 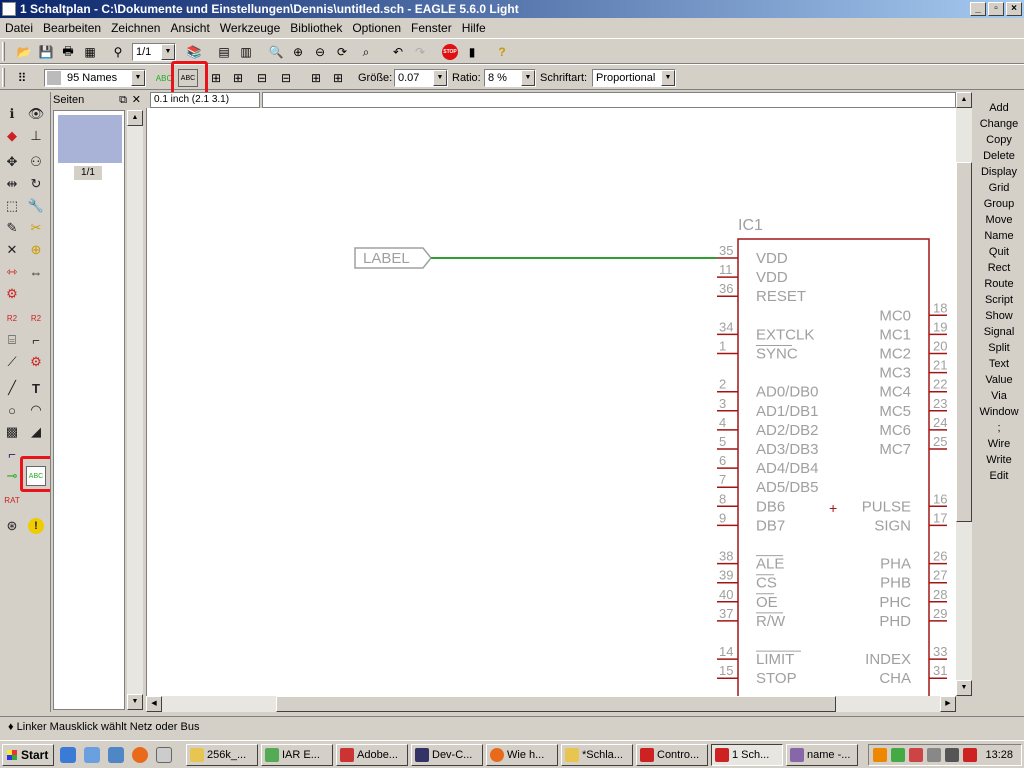 What do you see at coordinates (948, 704) in the screenshot?
I see `scroll-right-arrow-icon: ▶` at bounding box center [948, 704].